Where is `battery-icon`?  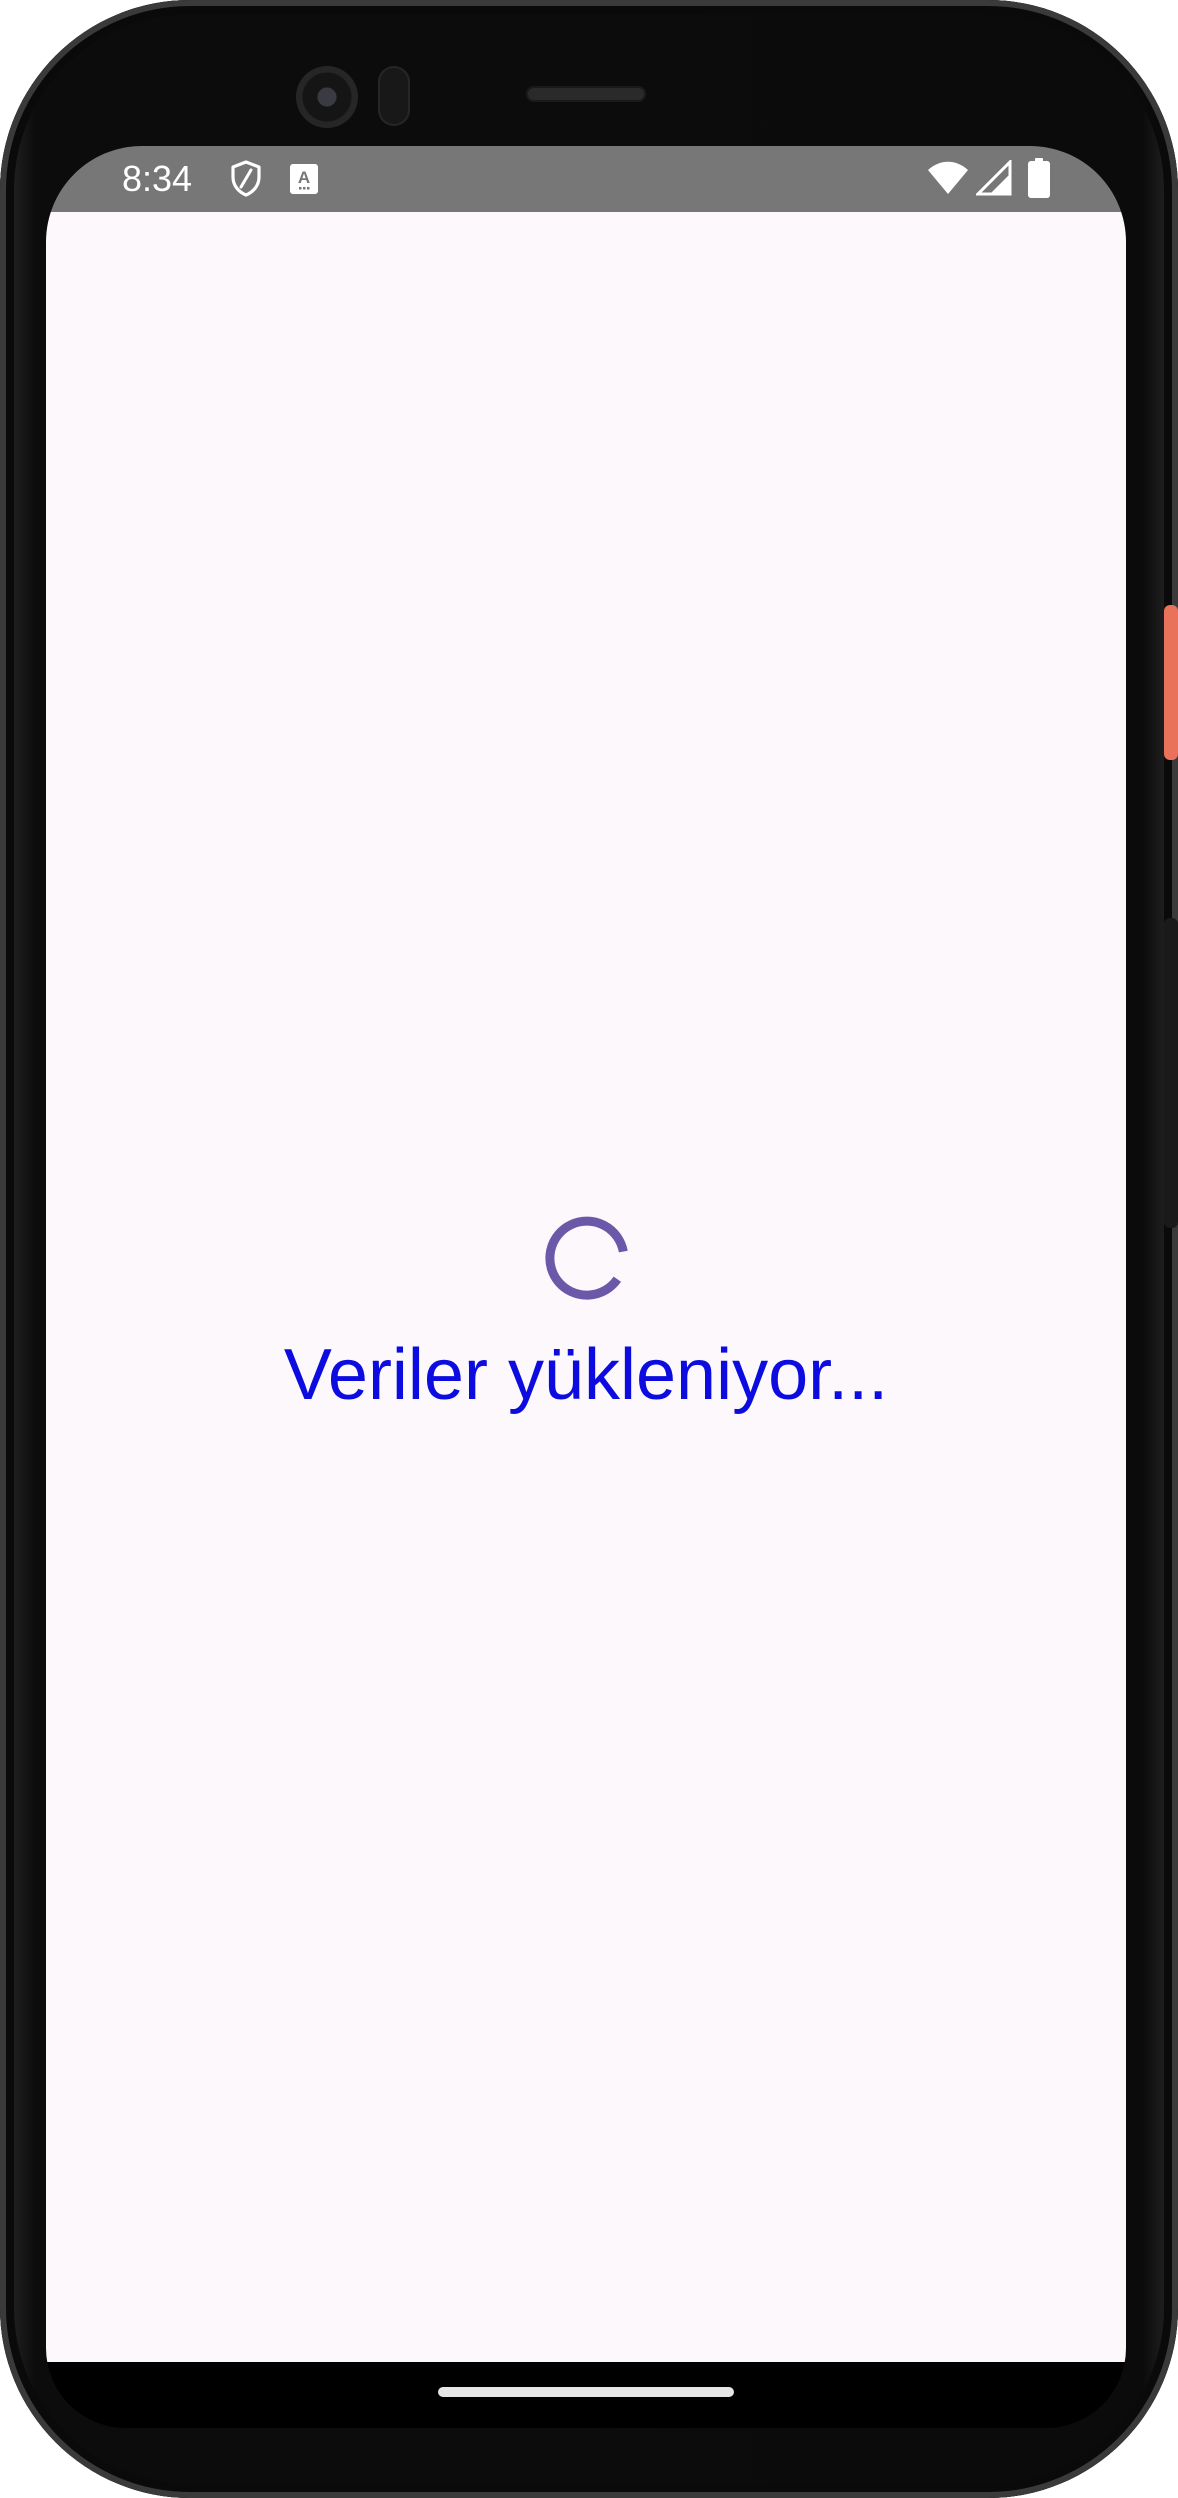
battery-icon is located at coordinates (1039, 180).